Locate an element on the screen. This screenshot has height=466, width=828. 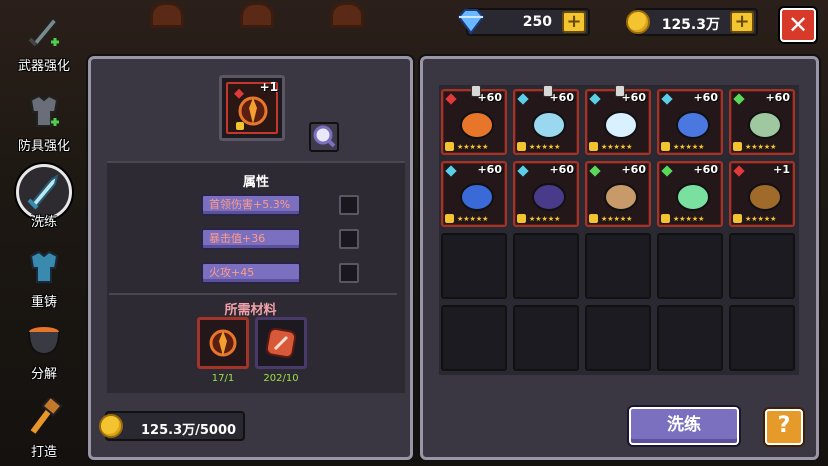
add-gems-button: + is located at coordinates (574, 22).